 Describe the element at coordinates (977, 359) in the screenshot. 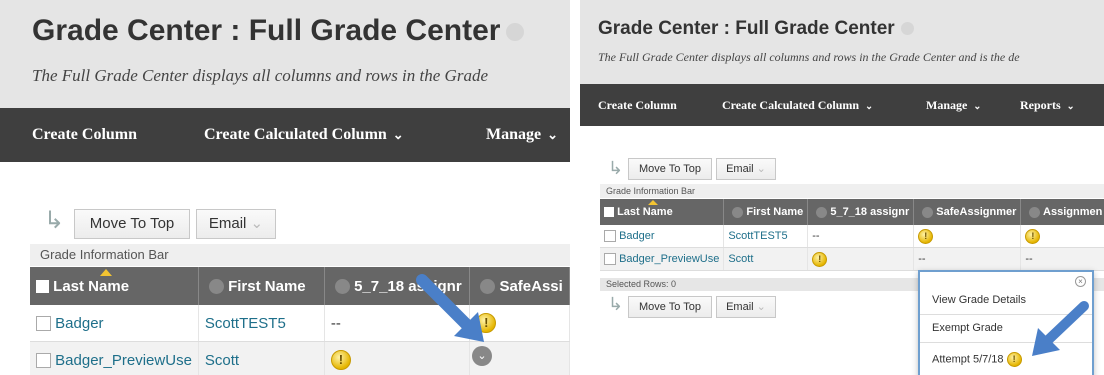

I see `menu-item-attempt: Attempt 5/7/18 !` at that location.